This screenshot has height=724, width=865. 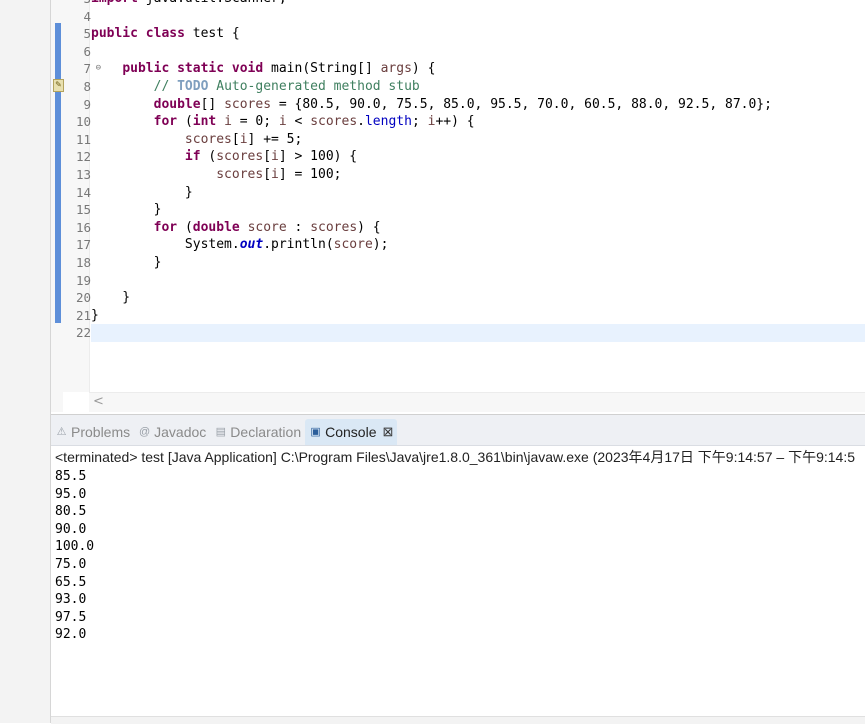 I want to click on scroll-left-icon: <, so click(x=98, y=401).